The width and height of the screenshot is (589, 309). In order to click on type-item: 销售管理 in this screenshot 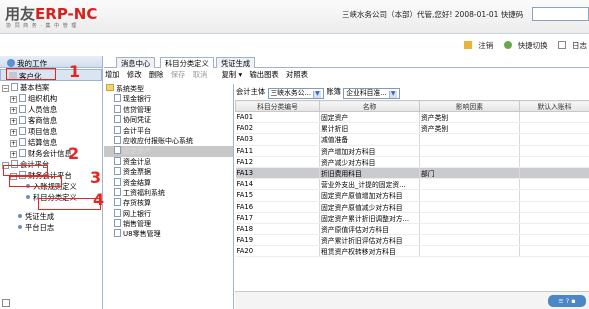, I will do `click(168, 224)`.